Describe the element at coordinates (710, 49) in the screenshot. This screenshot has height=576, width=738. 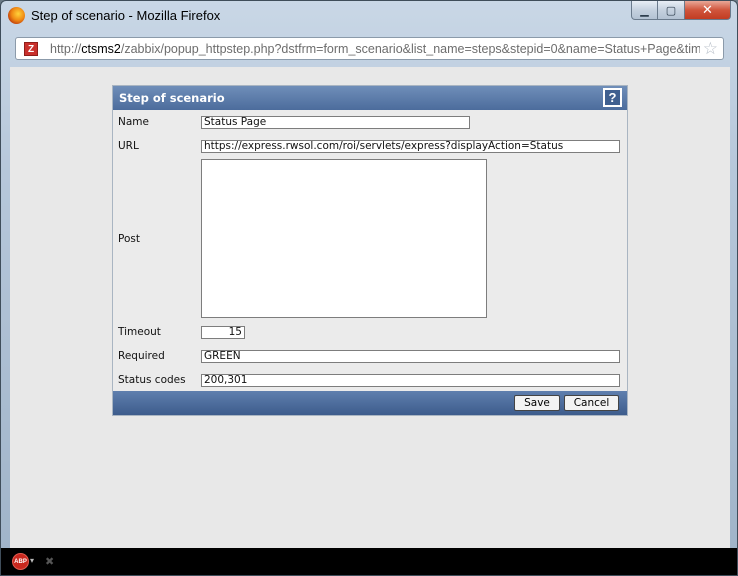
I see `star-icon: ☆` at that location.